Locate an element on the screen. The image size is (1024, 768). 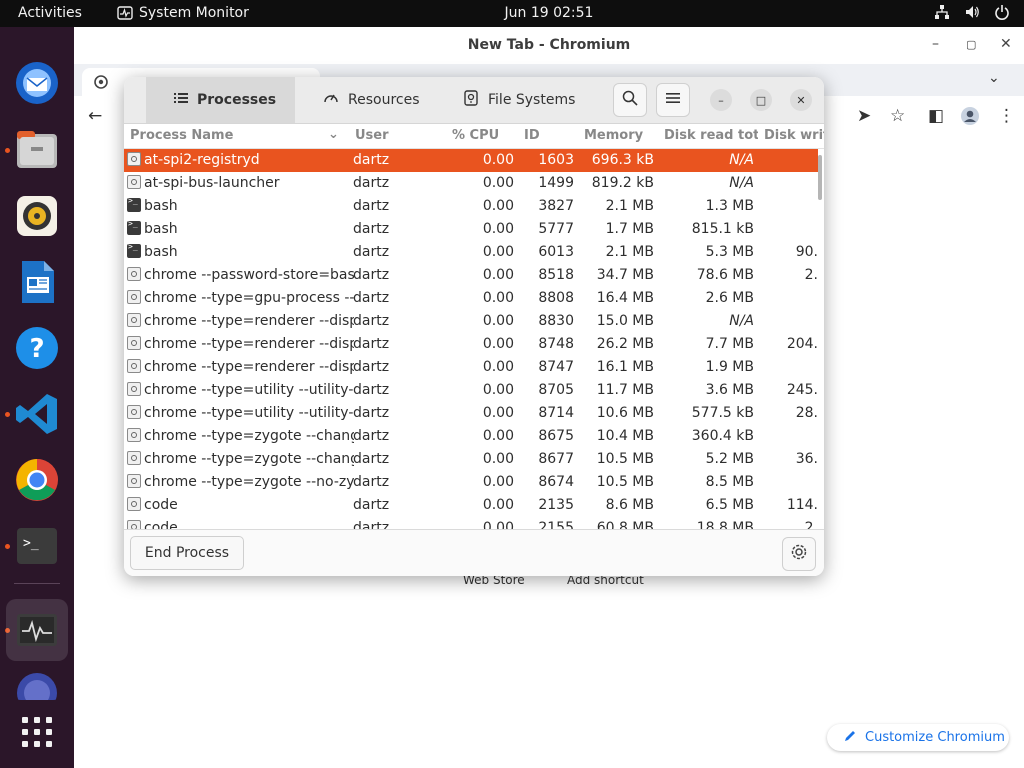
writer-icon is located at coordinates (37, 282).